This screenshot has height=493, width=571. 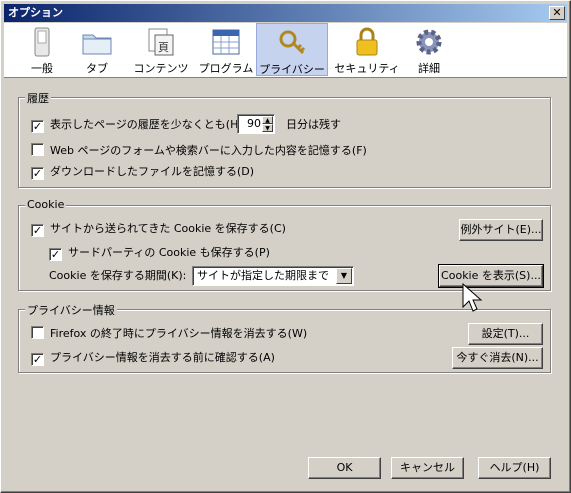 What do you see at coordinates (226, 68) in the screenshot?
I see `tab-label: プログラム` at bounding box center [226, 68].